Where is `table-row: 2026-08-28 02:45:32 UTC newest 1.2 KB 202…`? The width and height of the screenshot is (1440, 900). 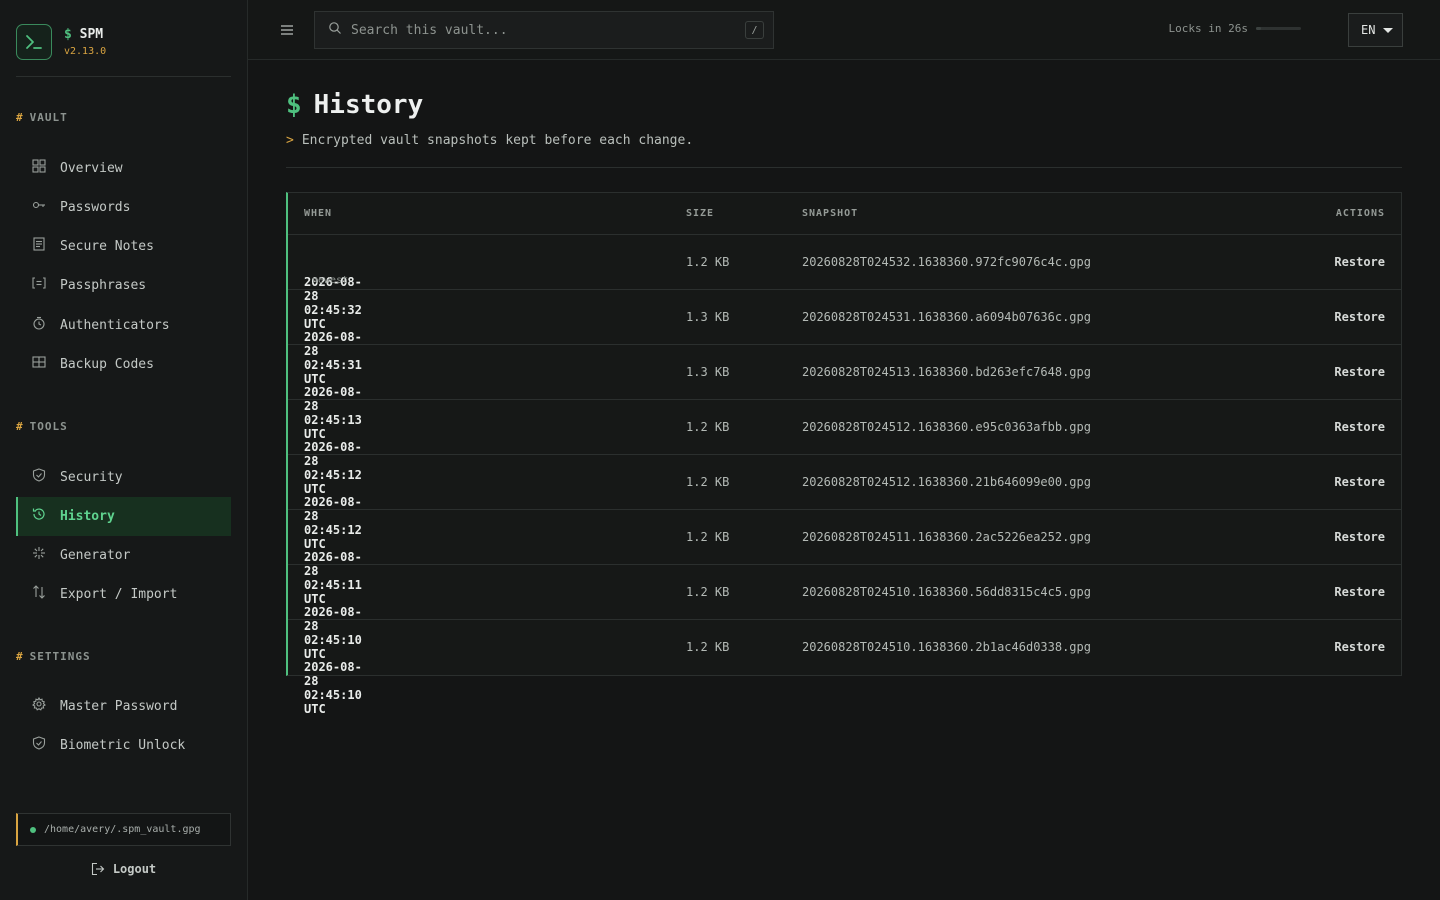 table-row: 2026-08-28 02:45:32 UTC newest 1.2 KB 202… is located at coordinates (844, 283).